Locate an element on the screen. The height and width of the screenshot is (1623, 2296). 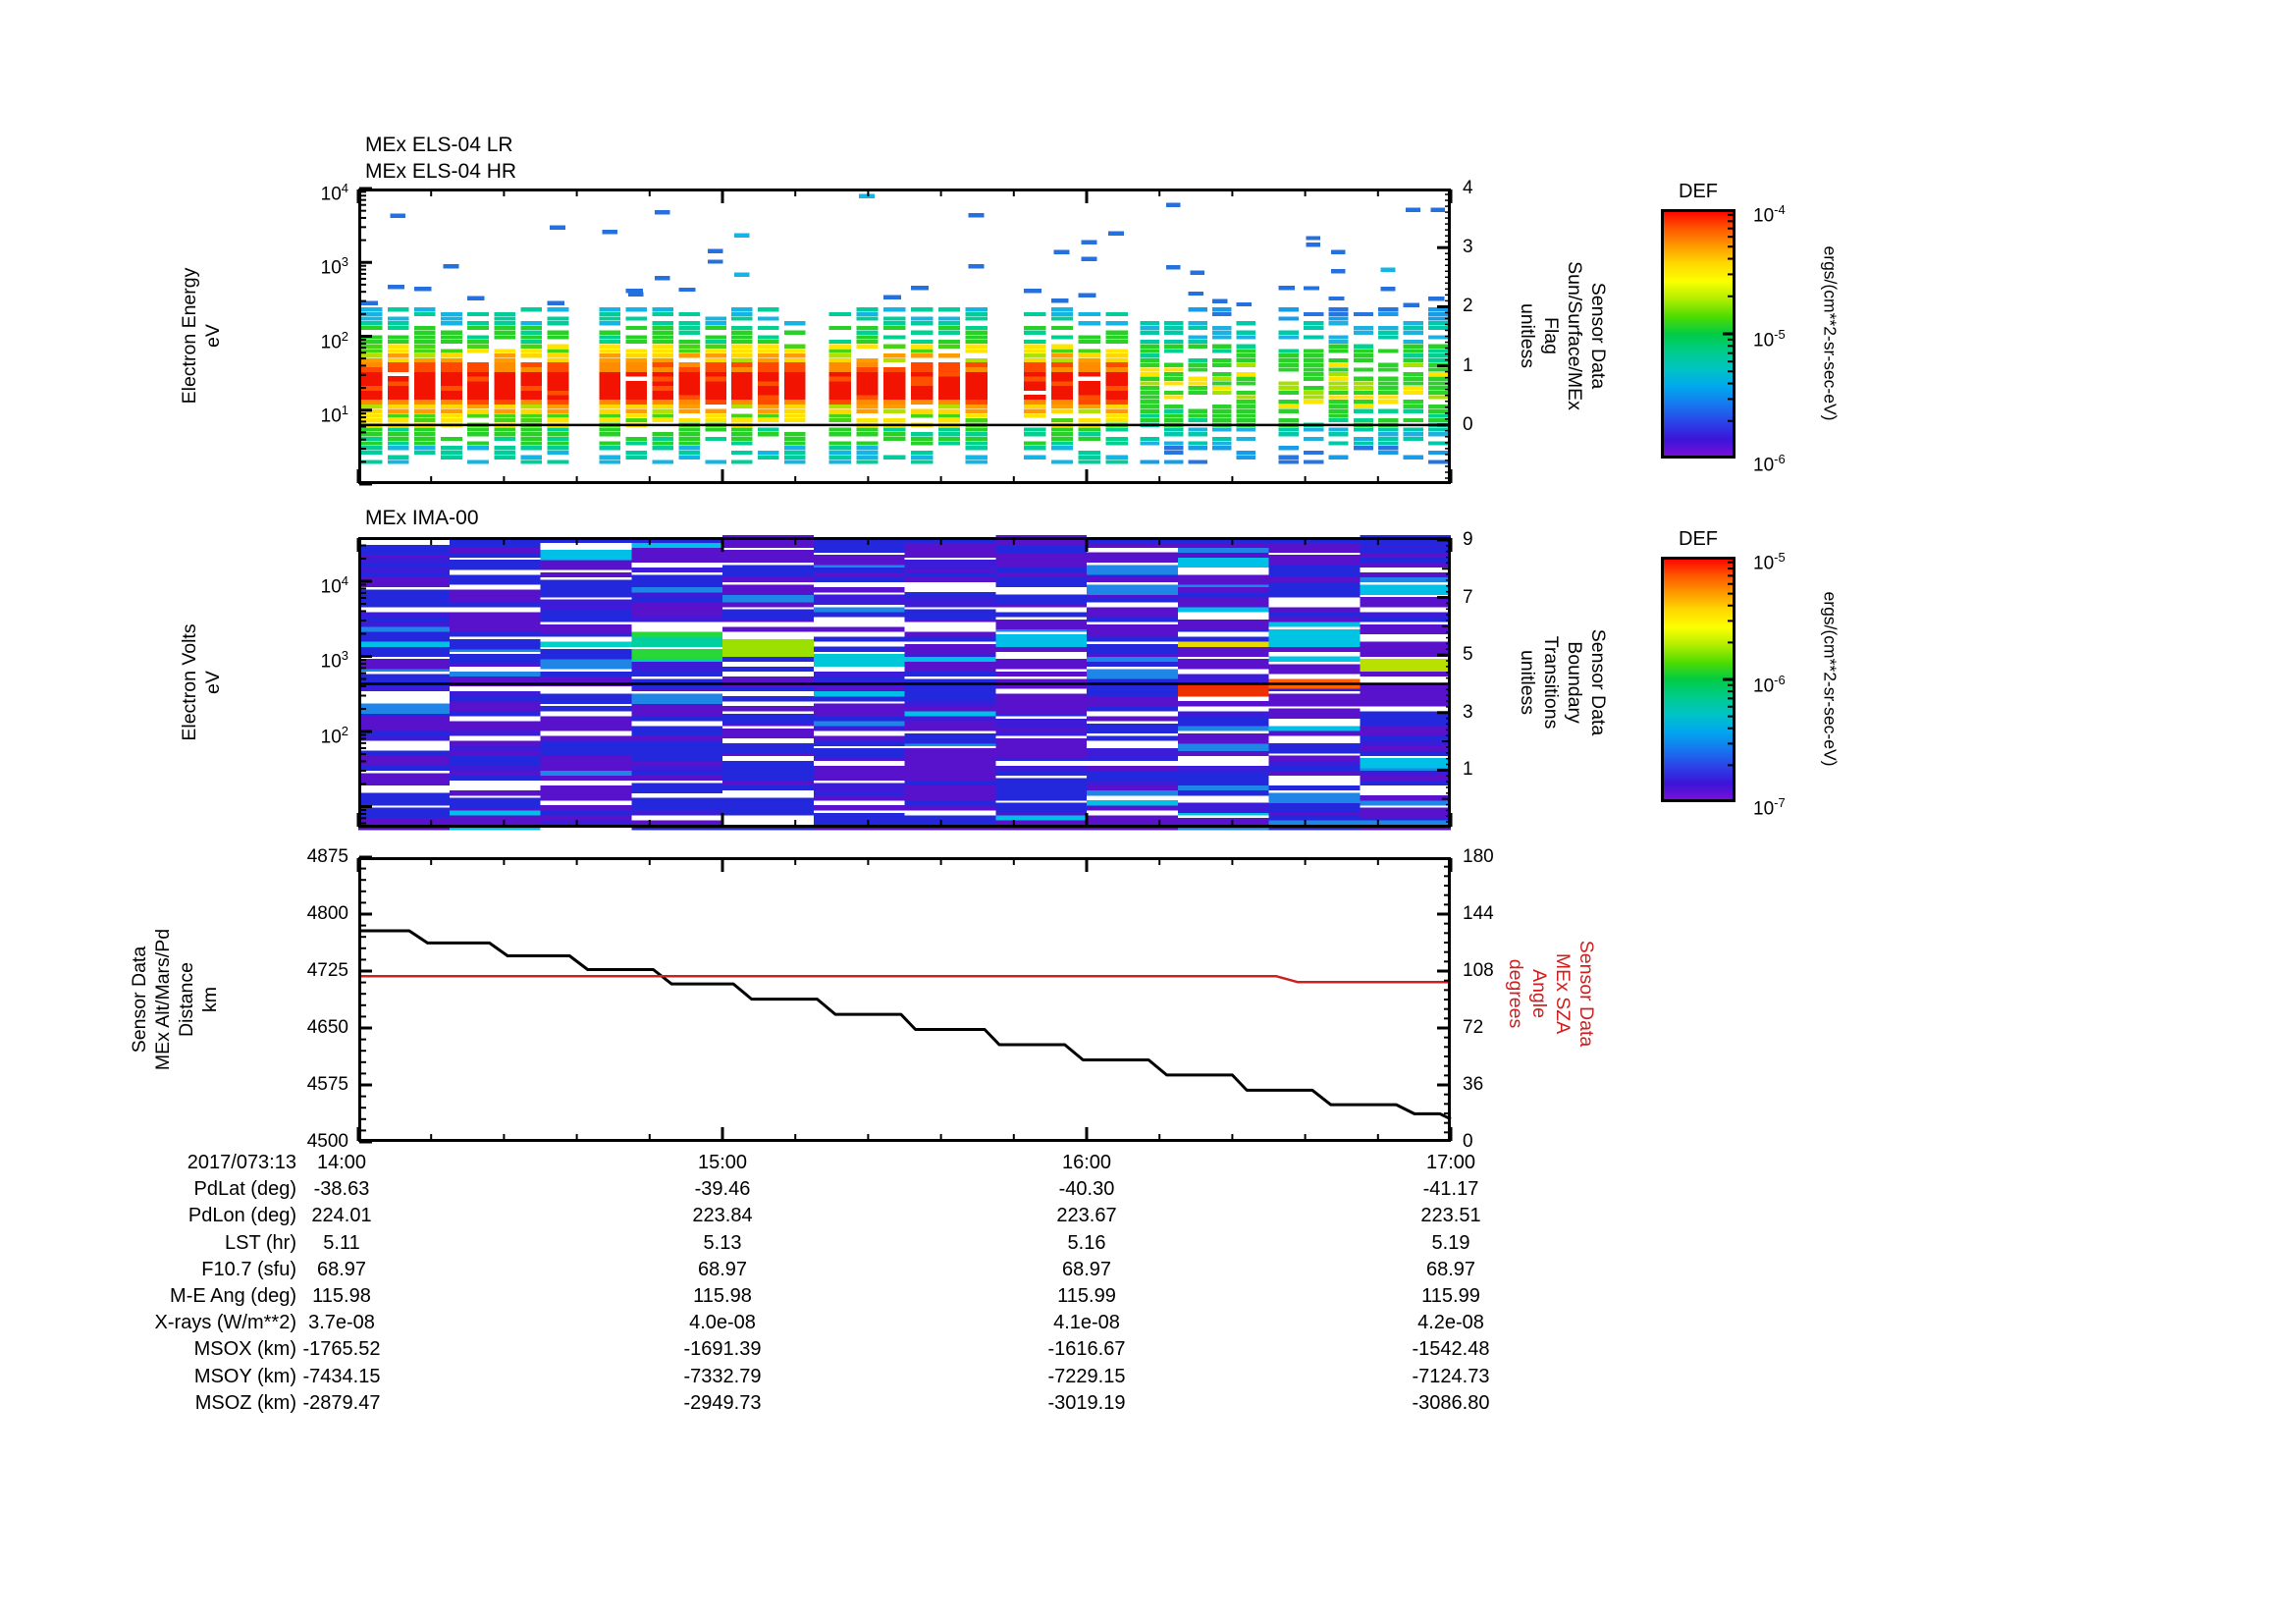
els-right-axis-label-line: unitless is located at coordinates (1527, 335).